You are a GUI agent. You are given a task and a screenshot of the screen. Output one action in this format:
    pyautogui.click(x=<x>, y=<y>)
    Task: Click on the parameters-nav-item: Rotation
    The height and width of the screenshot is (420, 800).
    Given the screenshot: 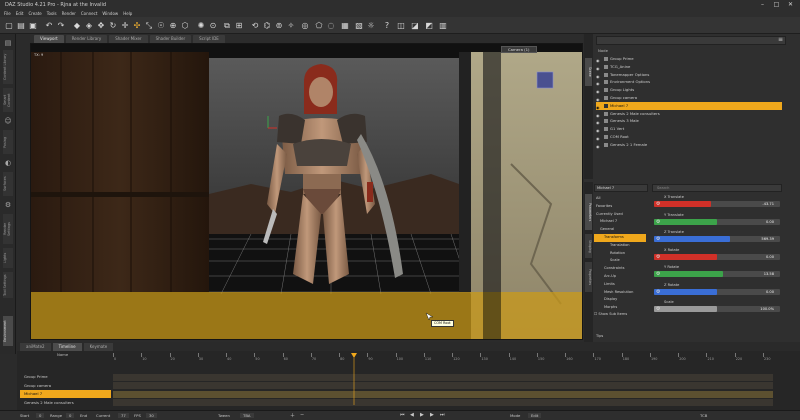 What is the action you would take?
    pyautogui.click(x=620, y=254)
    